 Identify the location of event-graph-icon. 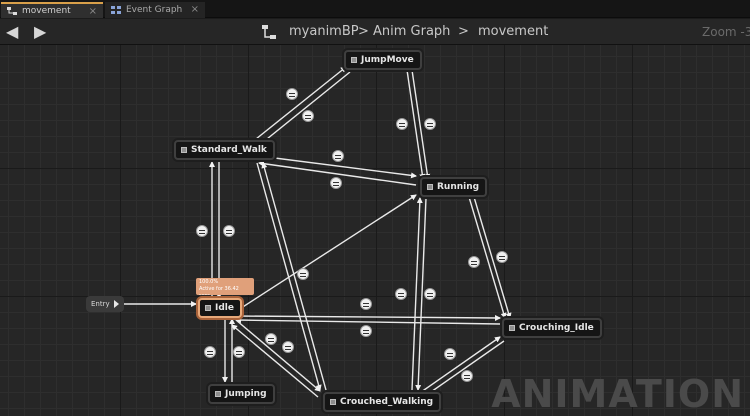
(116, 10).